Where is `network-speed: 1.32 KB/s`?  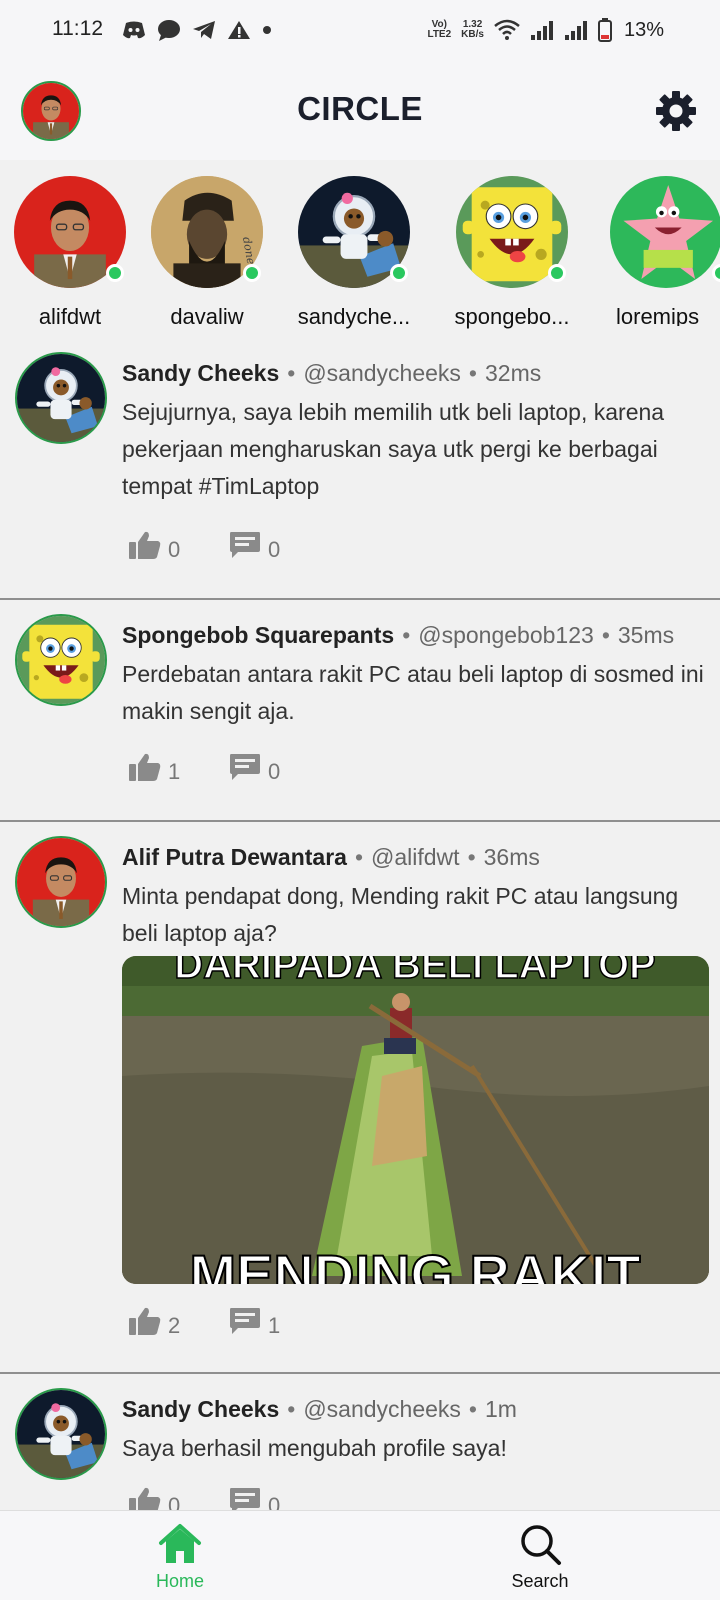
network-speed: 1.32 KB/s is located at coordinates (472, 29).